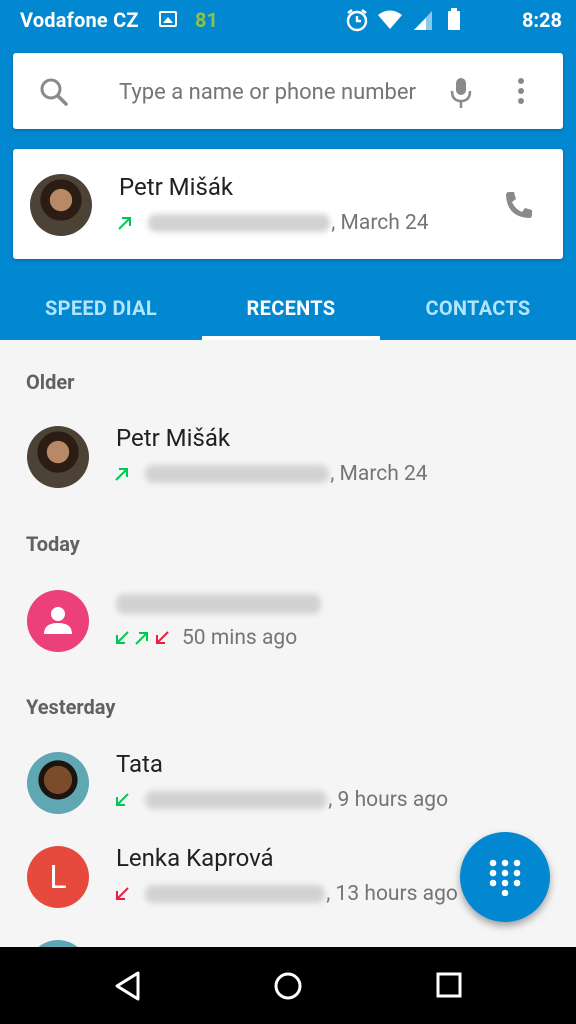 Image resolution: width=576 pixels, height=1024 pixels. Describe the element at coordinates (58, 877) in the screenshot. I see `letter-avatar: L` at that location.